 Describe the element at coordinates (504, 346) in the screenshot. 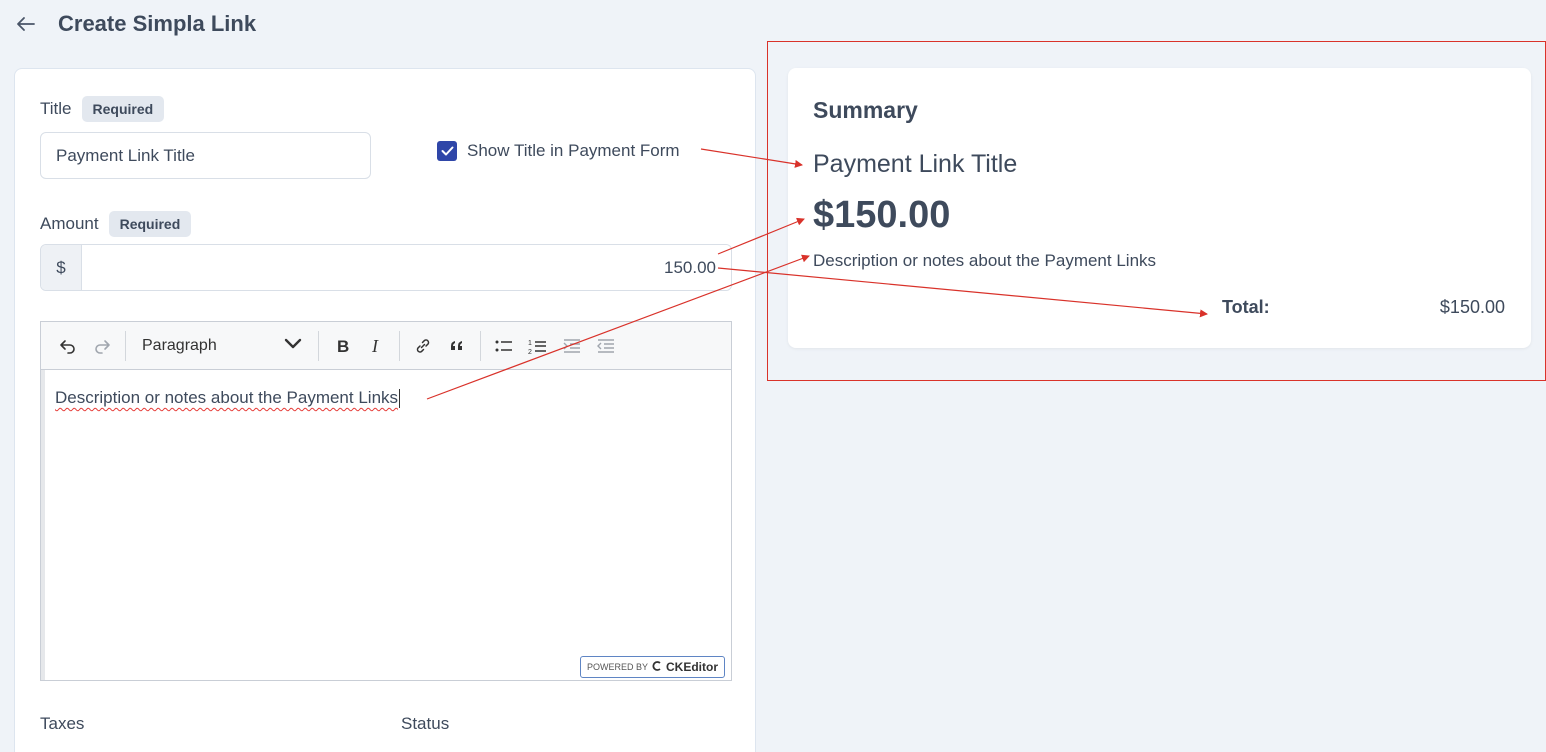

I see `bulleted-list-icon` at that location.